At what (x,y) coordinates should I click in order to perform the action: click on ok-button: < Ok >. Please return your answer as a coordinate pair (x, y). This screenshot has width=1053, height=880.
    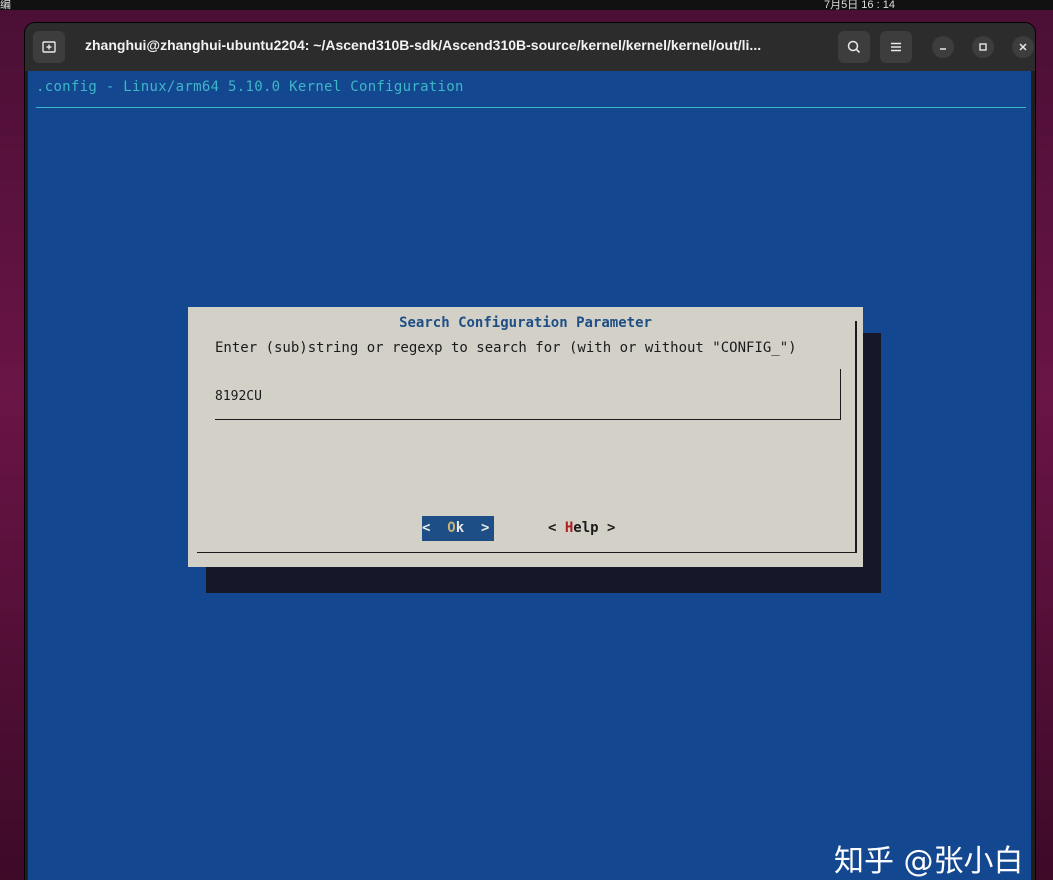
    Looking at the image, I should click on (458, 528).